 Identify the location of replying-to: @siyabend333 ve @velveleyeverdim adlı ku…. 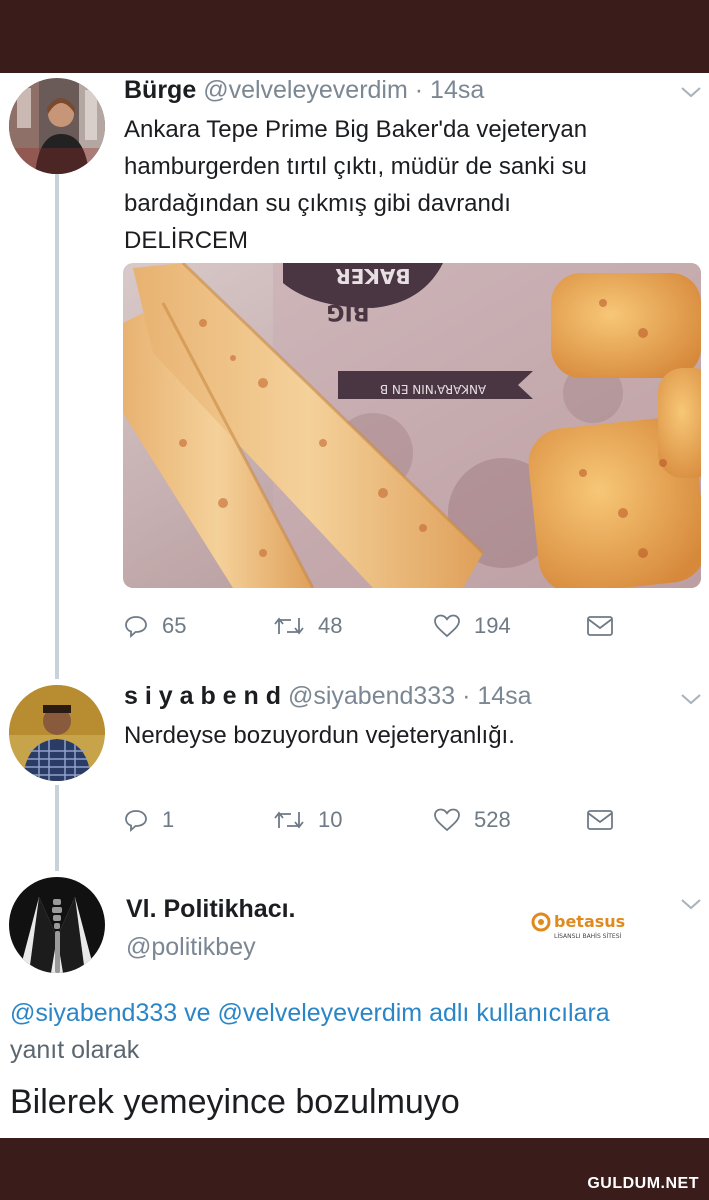
(310, 1032).